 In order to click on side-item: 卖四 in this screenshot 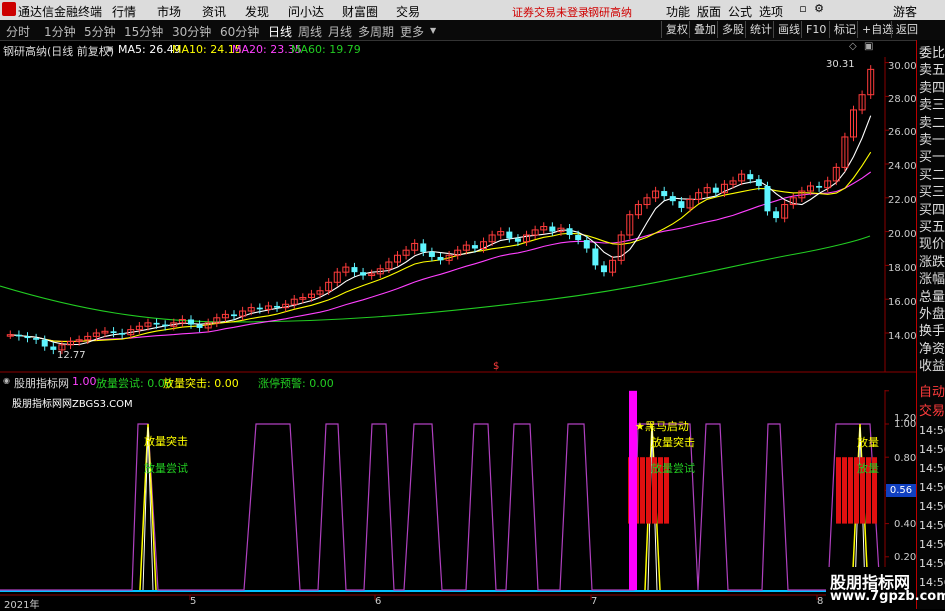, I will do `click(932, 88)`.